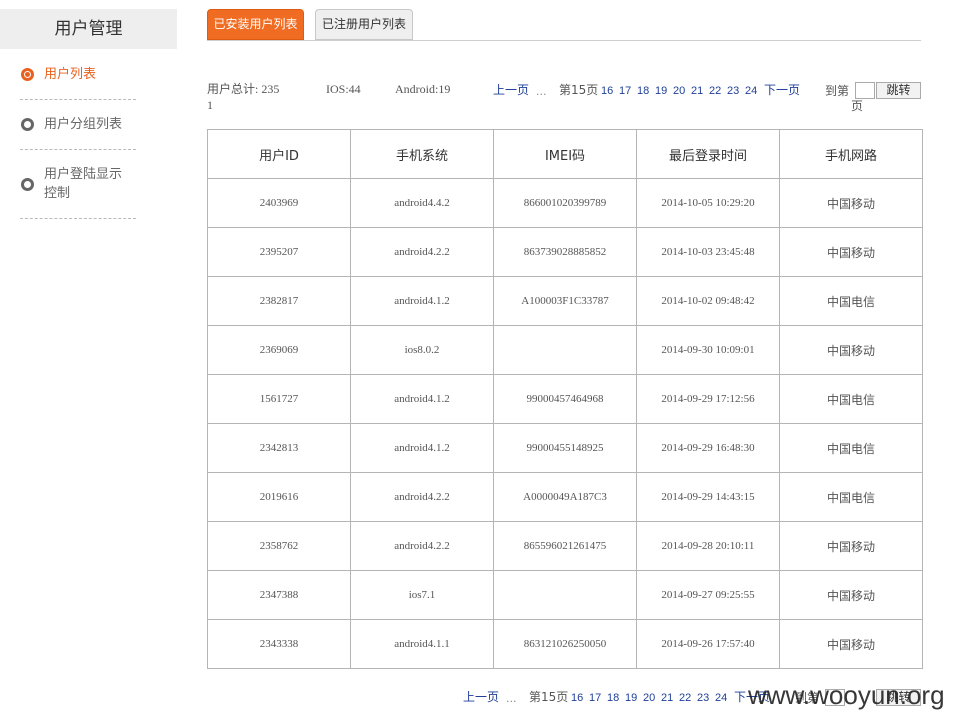 This screenshot has height=725, width=954. I want to click on cell-user-id: 2343338, so click(279, 644).